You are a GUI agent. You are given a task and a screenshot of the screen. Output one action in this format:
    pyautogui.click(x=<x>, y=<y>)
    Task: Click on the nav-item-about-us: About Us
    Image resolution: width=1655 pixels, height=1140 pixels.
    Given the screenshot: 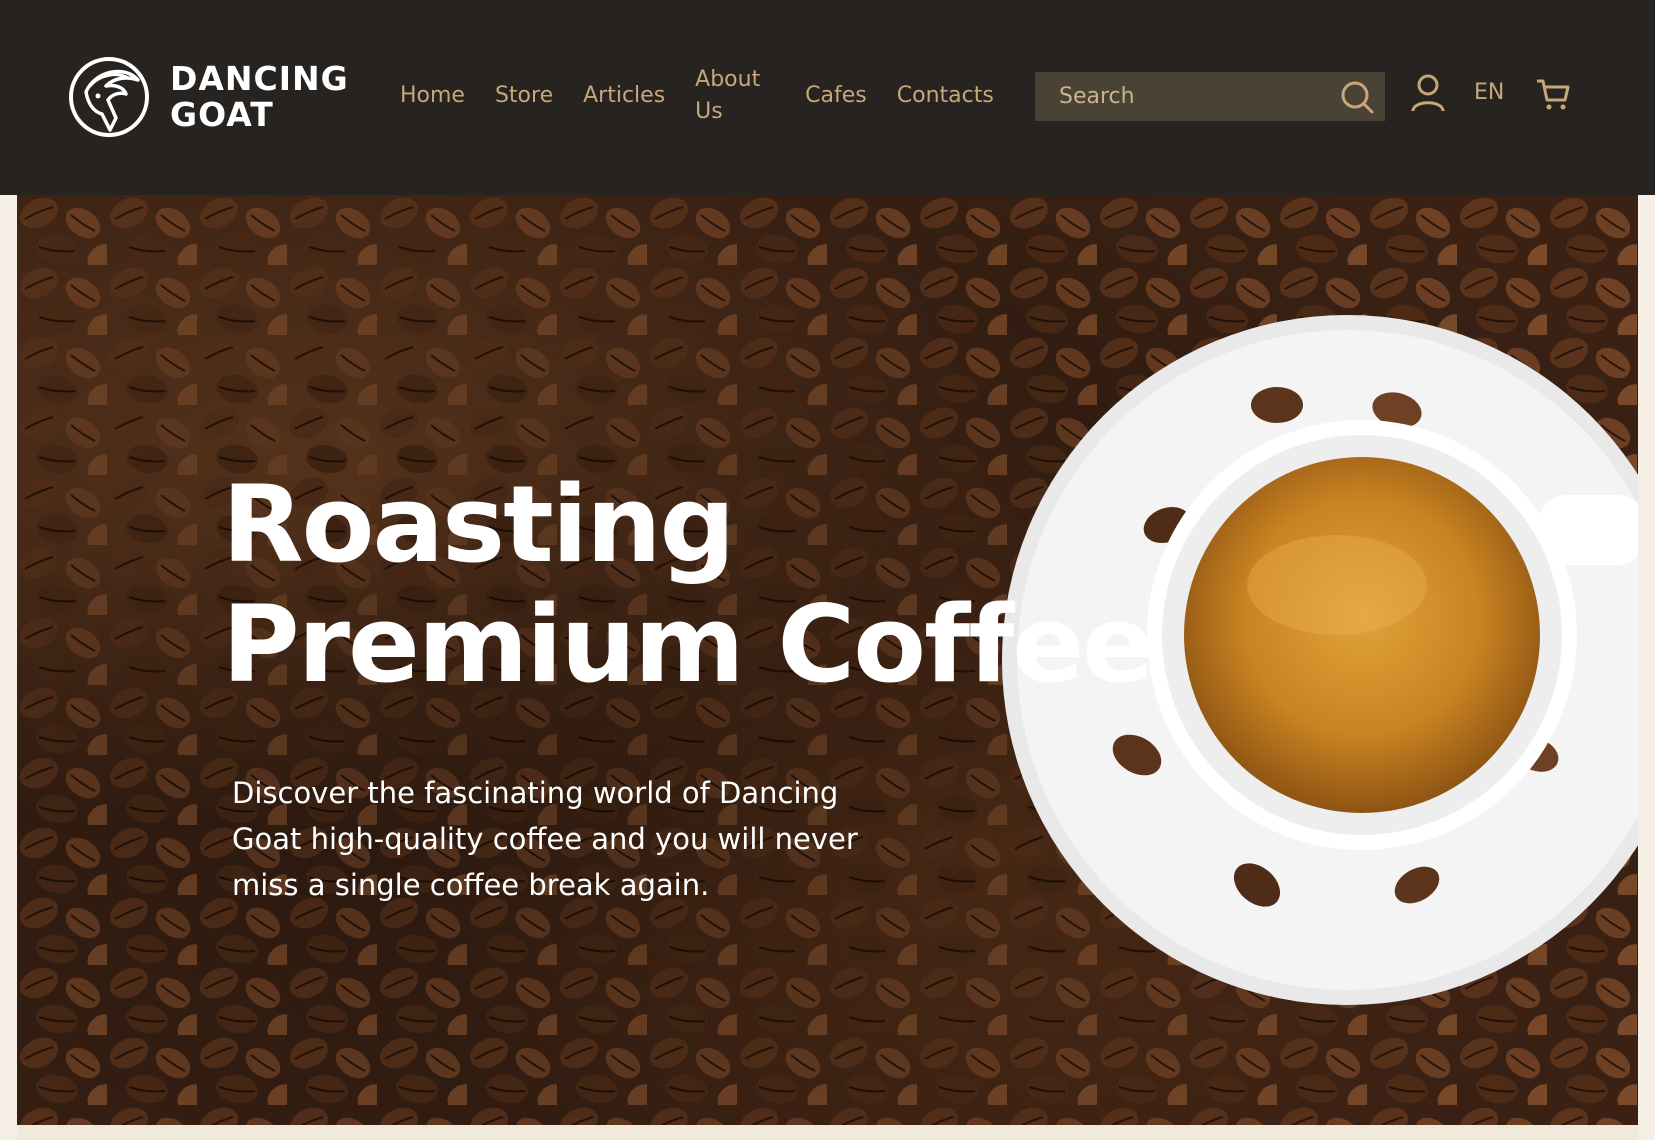 What is the action you would take?
    pyautogui.click(x=731, y=96)
    